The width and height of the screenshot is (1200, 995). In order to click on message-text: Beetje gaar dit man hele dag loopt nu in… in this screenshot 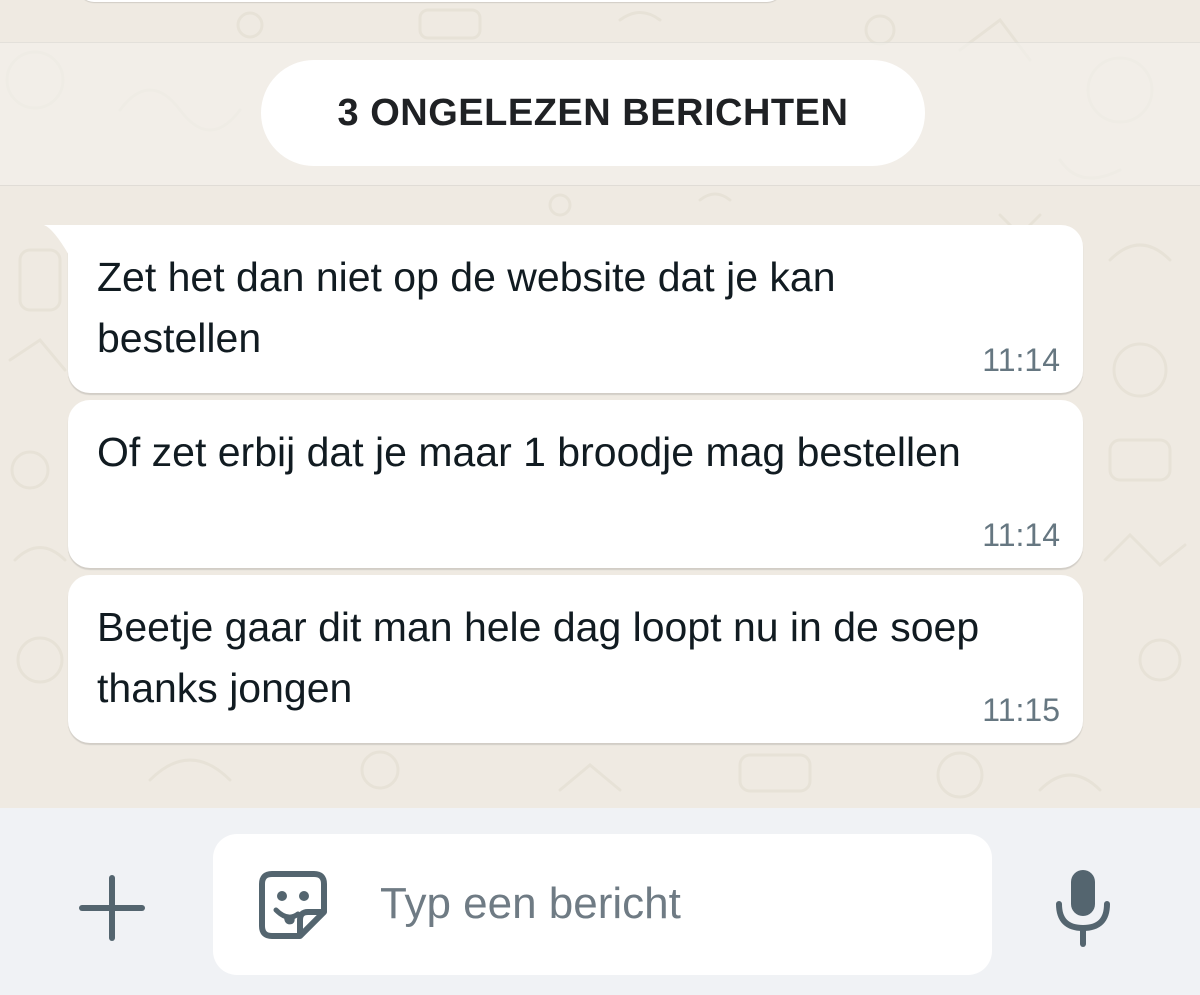, I will do `click(538, 657)`.